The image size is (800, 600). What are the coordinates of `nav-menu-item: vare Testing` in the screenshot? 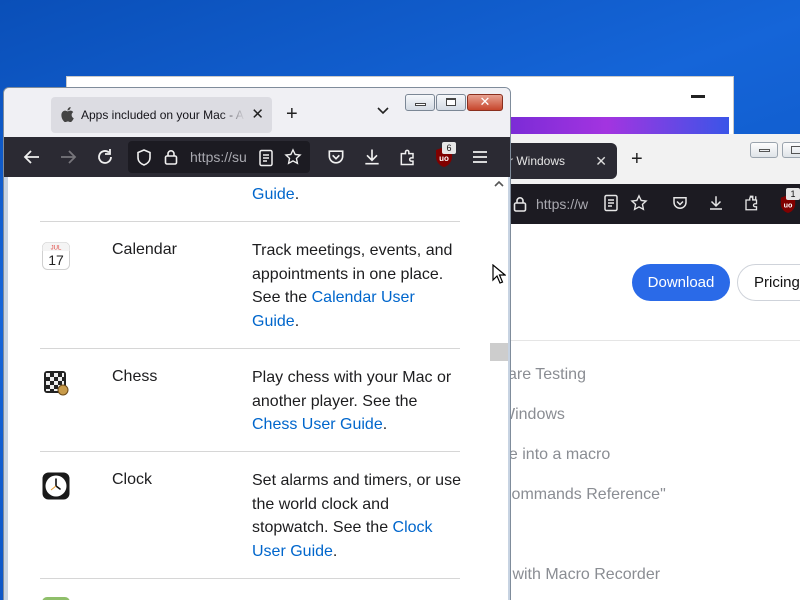 It's located at (543, 375).